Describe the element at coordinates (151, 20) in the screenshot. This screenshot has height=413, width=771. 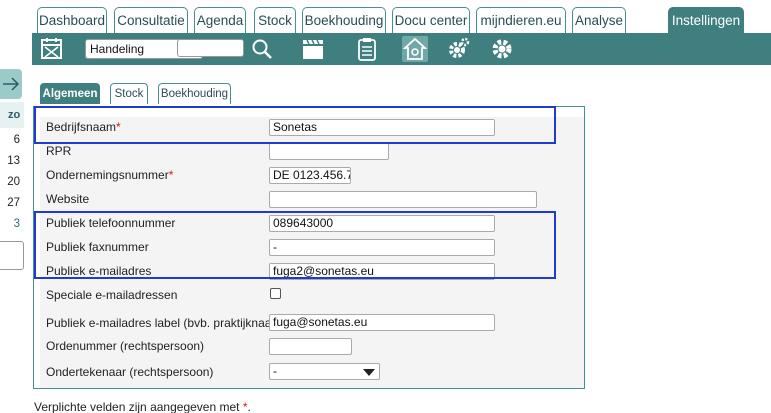
I see `tab-consultatie: Consultatie` at that location.